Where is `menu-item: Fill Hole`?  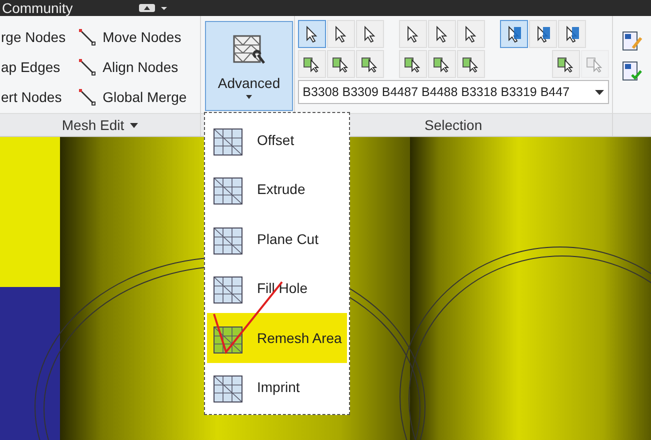 menu-item: Fill Hole is located at coordinates (277, 288).